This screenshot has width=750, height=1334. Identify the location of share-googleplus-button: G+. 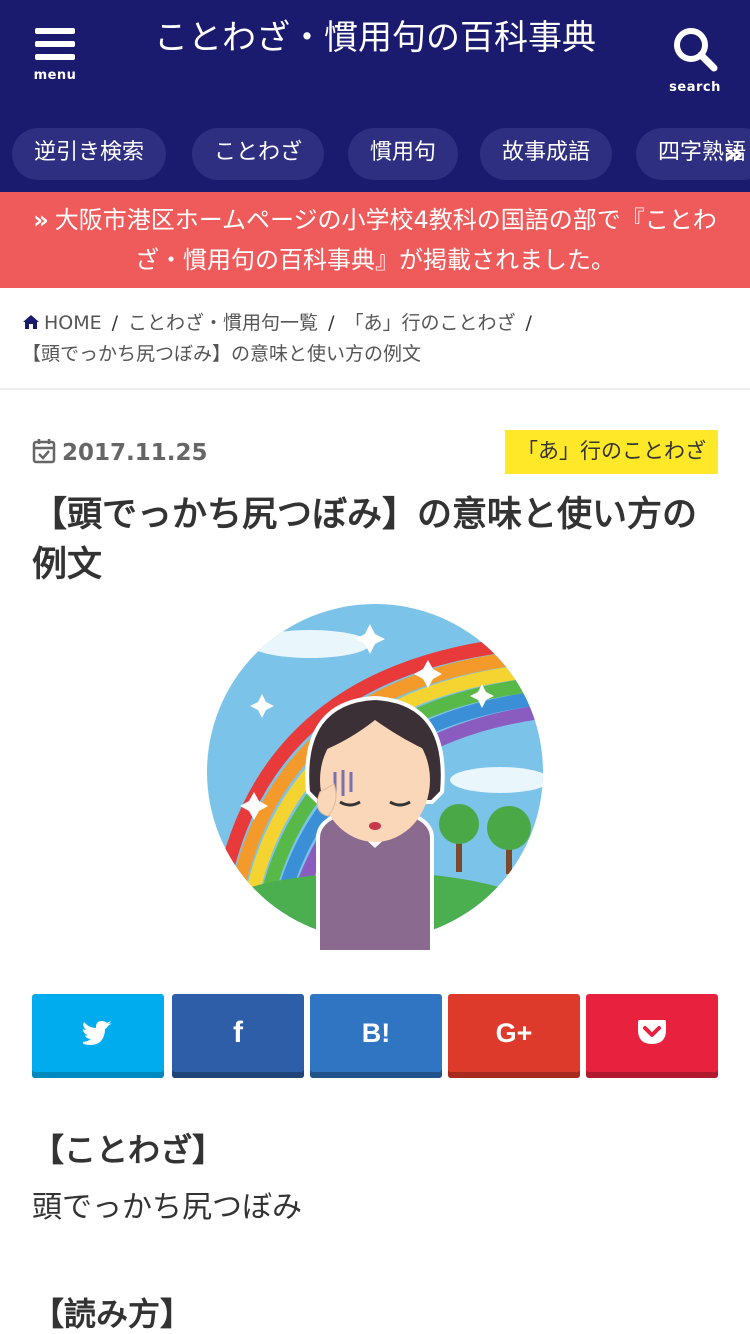
(514, 1036).